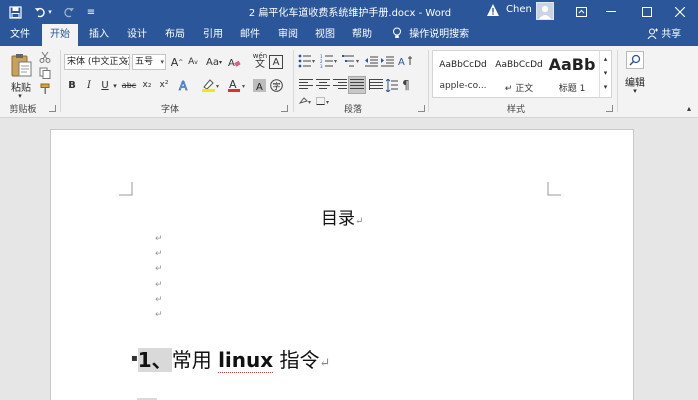 This screenshot has width=698, height=400. What do you see at coordinates (177, 62) in the screenshot?
I see `grow-font-icon: A ^` at bounding box center [177, 62].